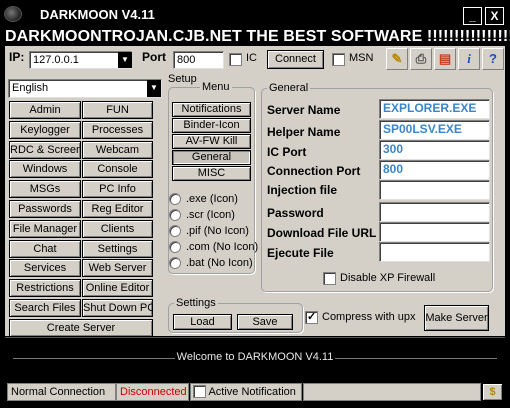 The width and height of the screenshot is (510, 408). Describe the element at coordinates (314, 171) in the screenshot. I see `connection-port-label: Connection Port` at that location.